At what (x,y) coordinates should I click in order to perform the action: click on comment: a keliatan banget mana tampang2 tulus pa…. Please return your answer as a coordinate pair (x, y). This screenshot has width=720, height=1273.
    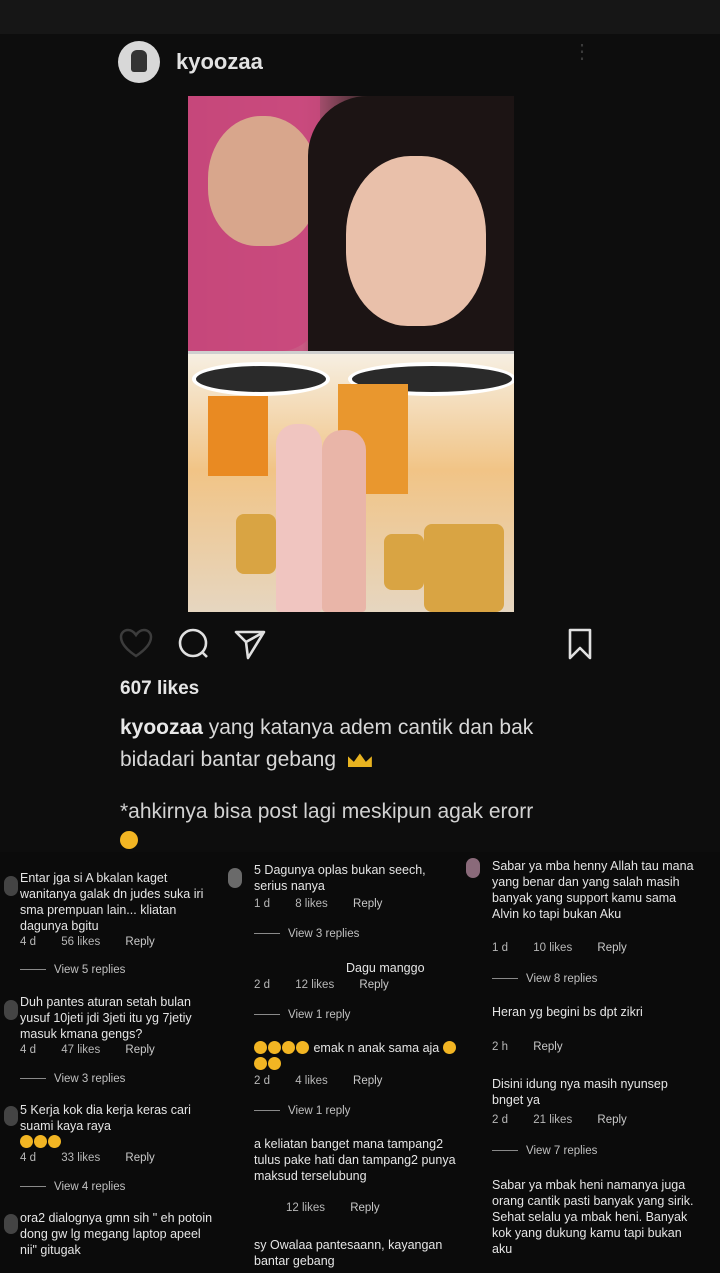
    Looking at the image, I should click on (357, 1160).